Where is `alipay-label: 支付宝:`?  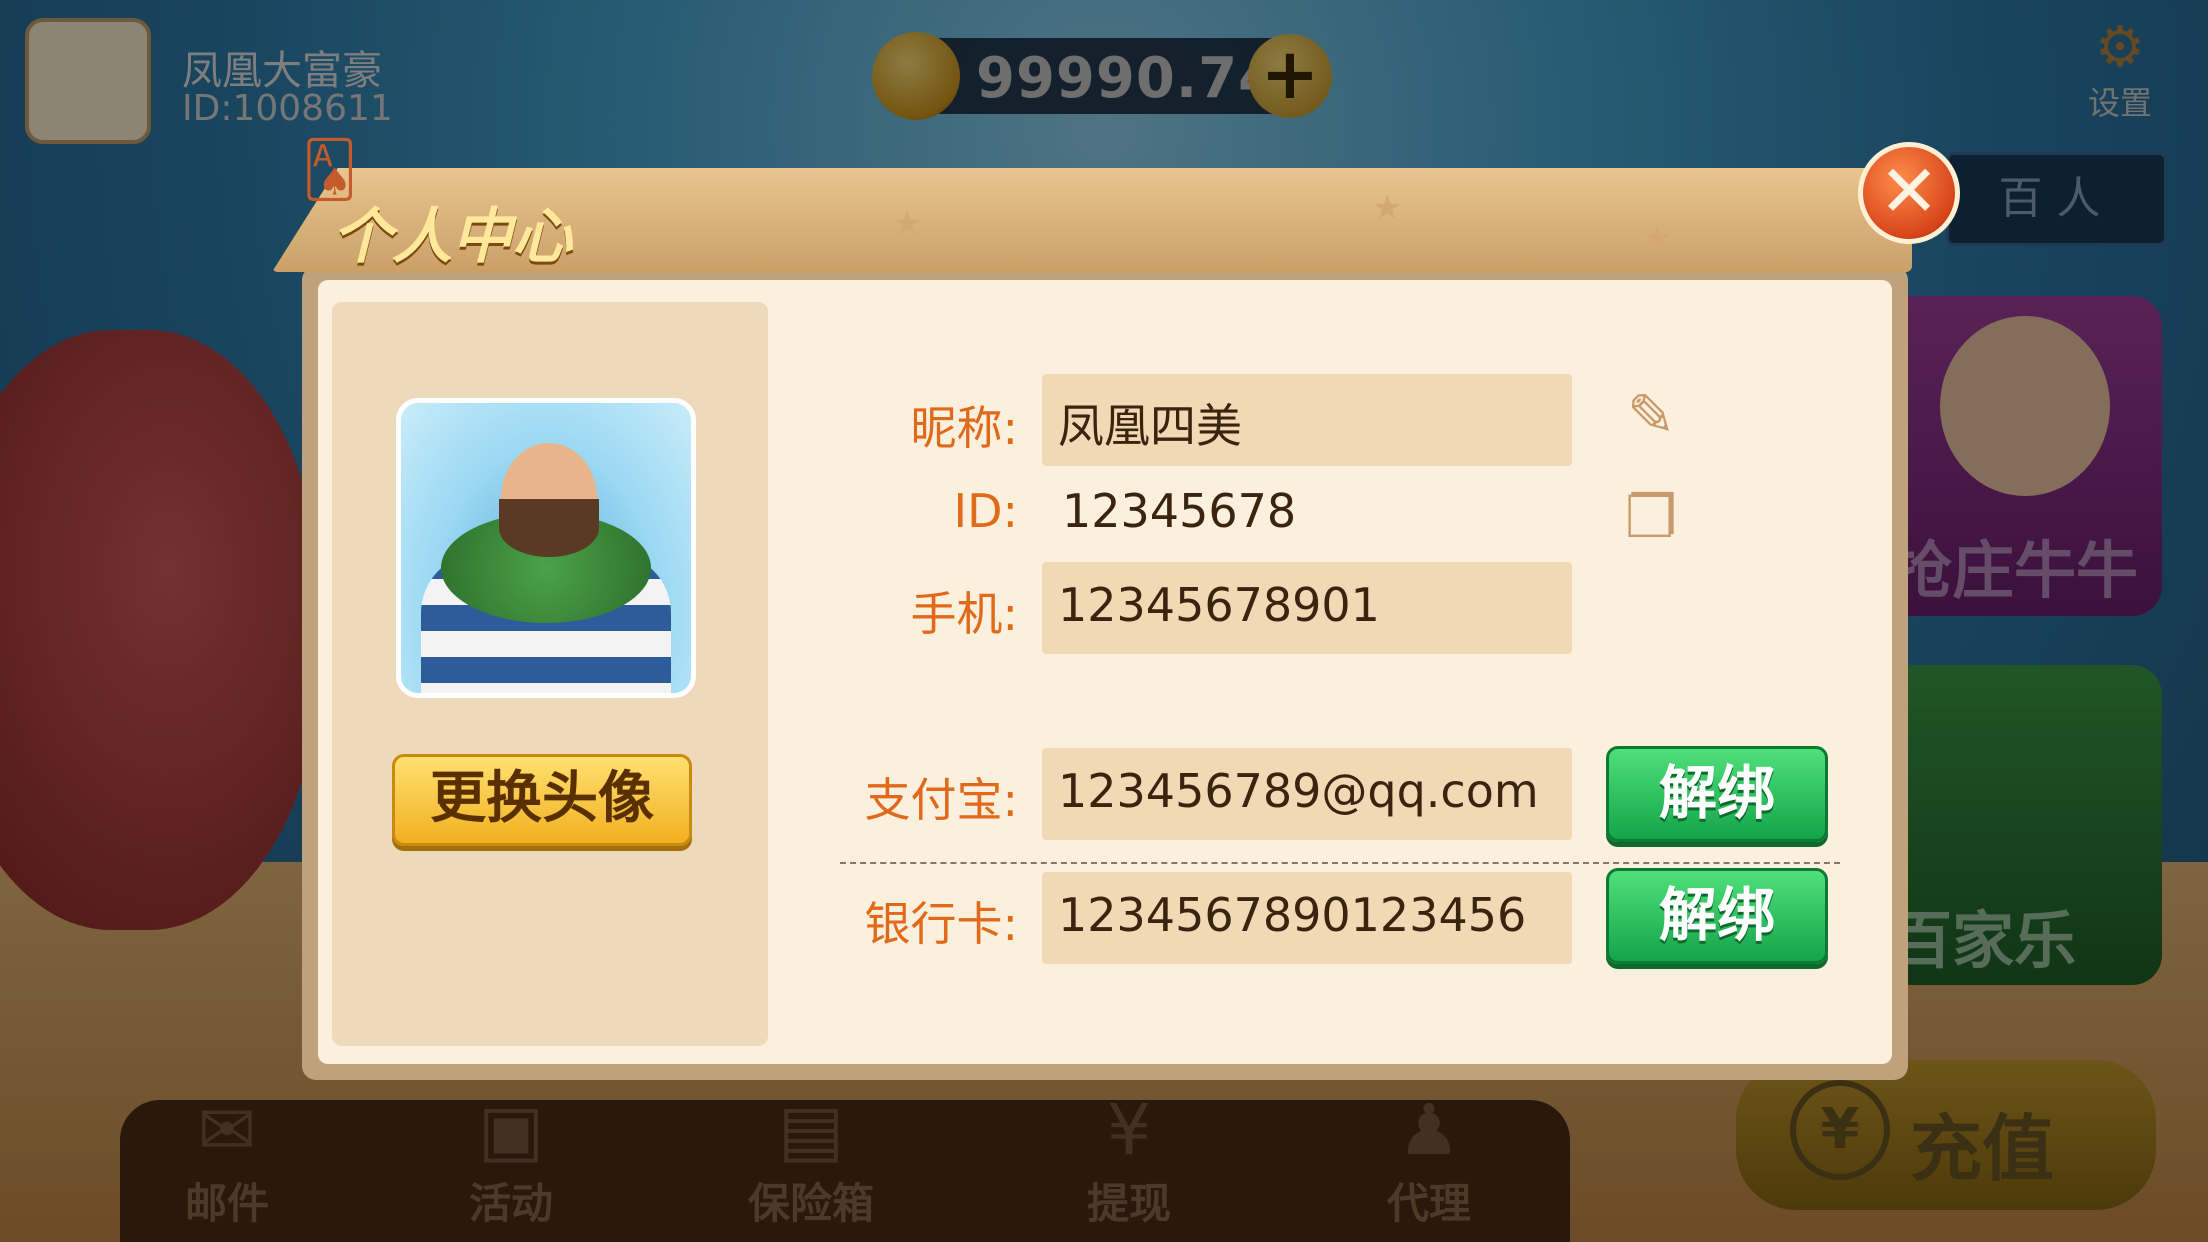
alipay-label: 支付宝: is located at coordinates (941, 800).